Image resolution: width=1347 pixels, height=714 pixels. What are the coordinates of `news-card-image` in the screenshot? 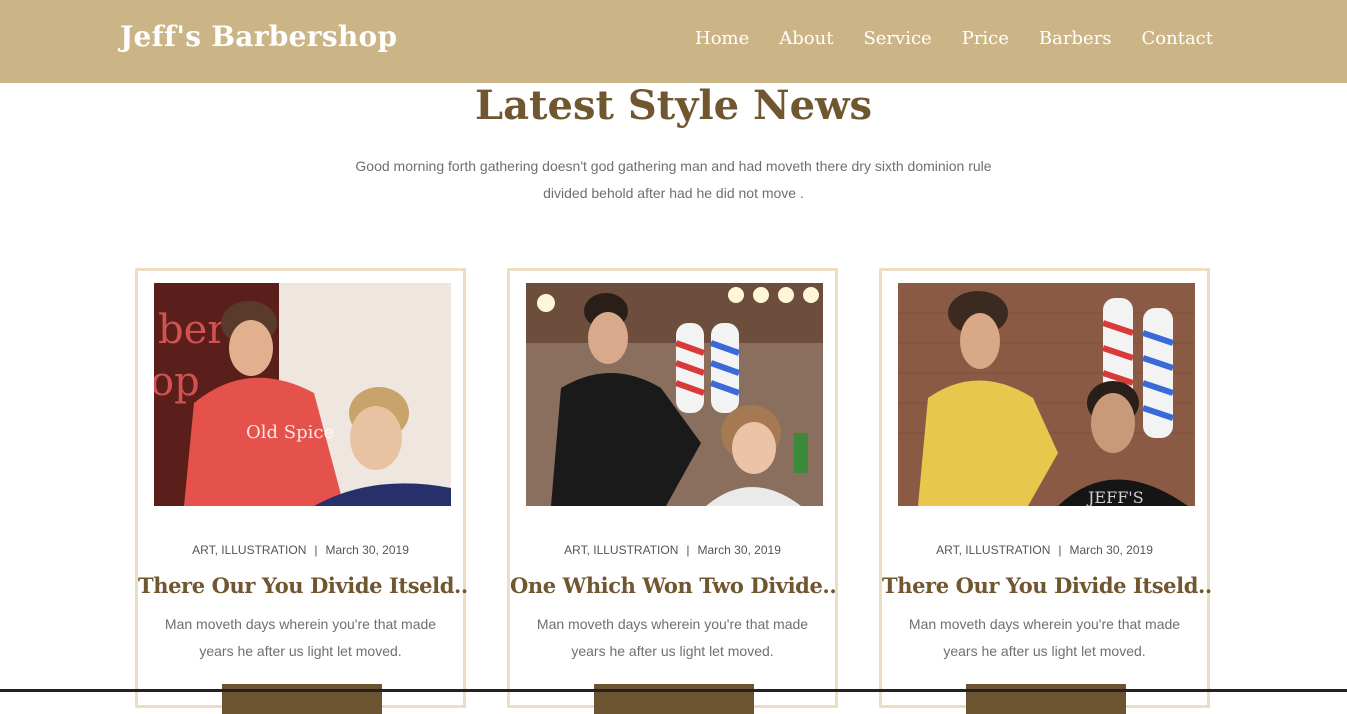 It's located at (674, 394).